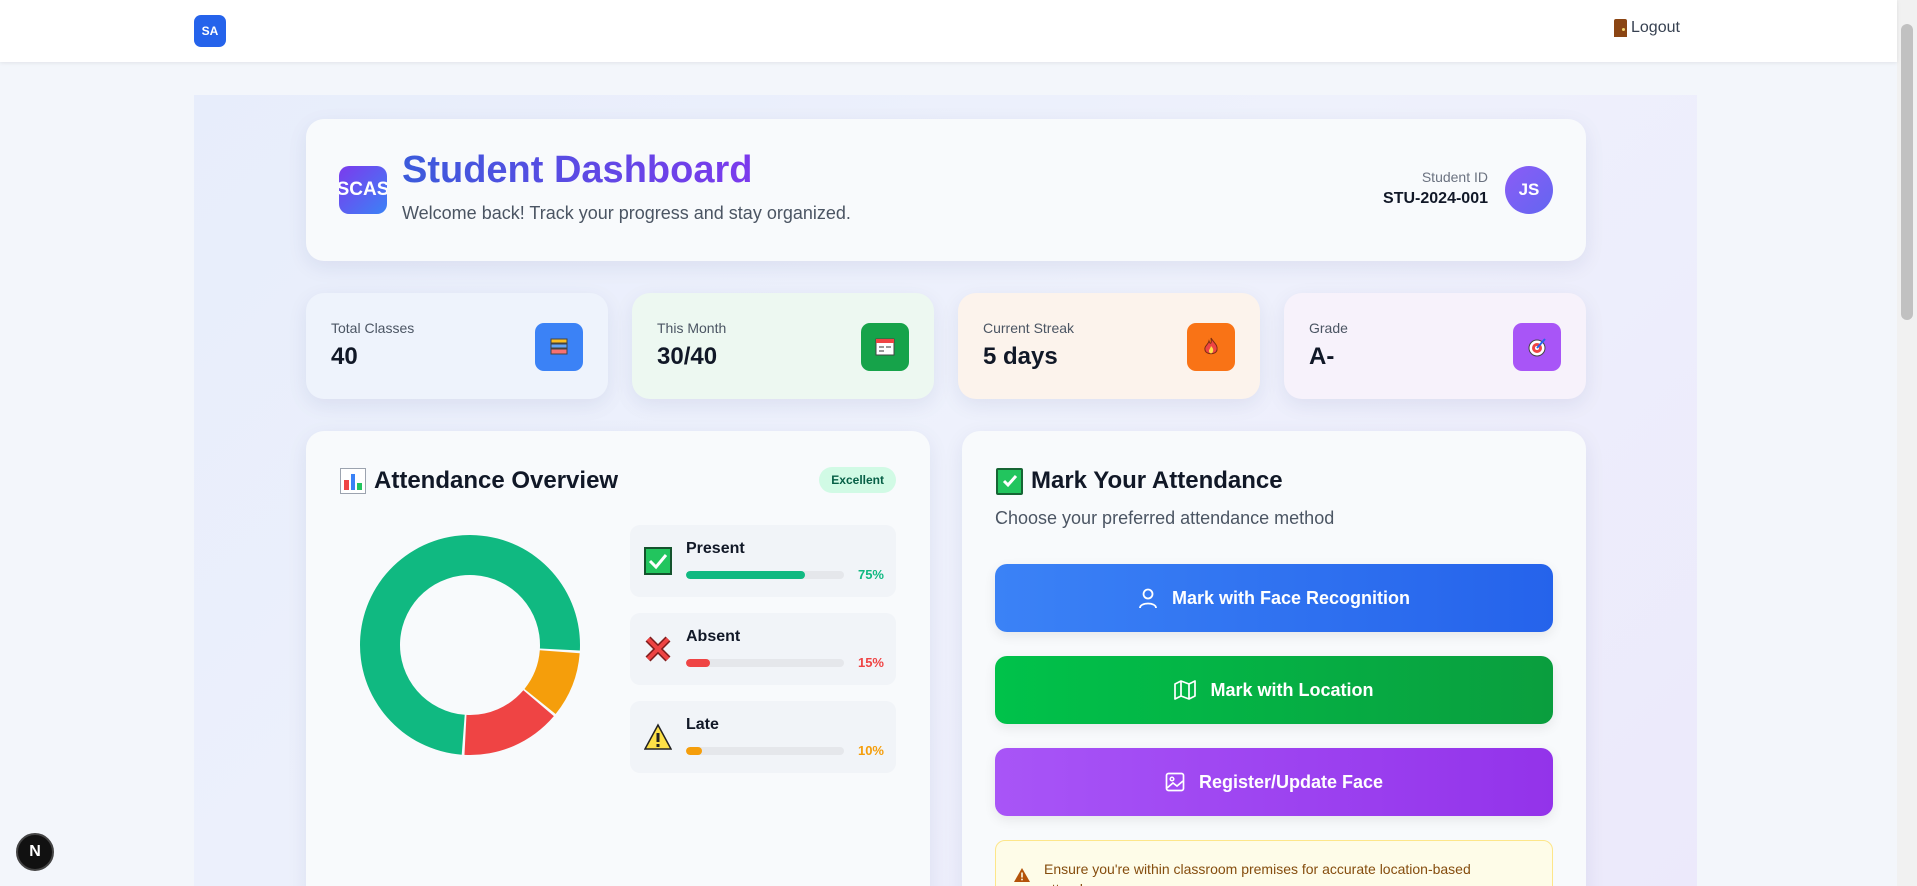 This screenshot has height=886, width=1917. Describe the element at coordinates (870, 662) in the screenshot. I see `legend-percent: 15%` at that location.